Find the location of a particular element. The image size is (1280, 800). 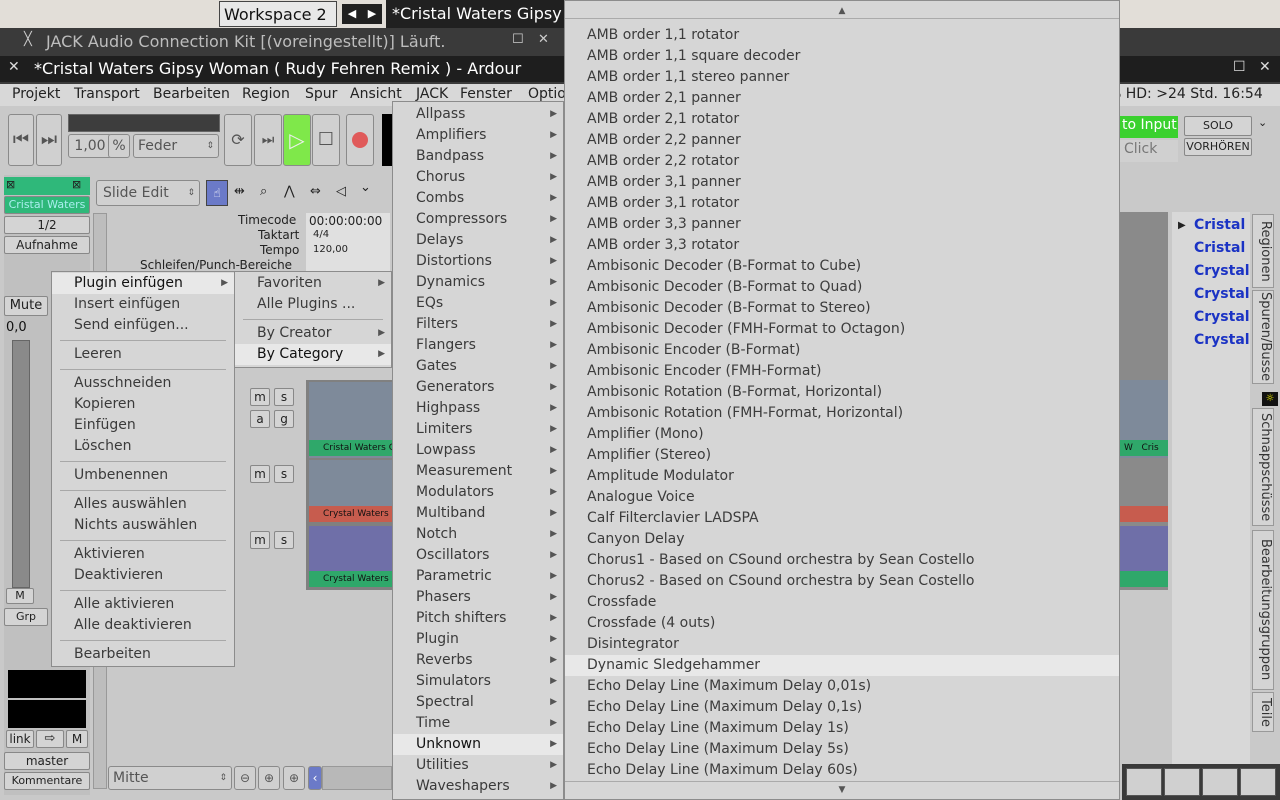

category-item-chorus: Chorus ▶ is located at coordinates (478, 177).